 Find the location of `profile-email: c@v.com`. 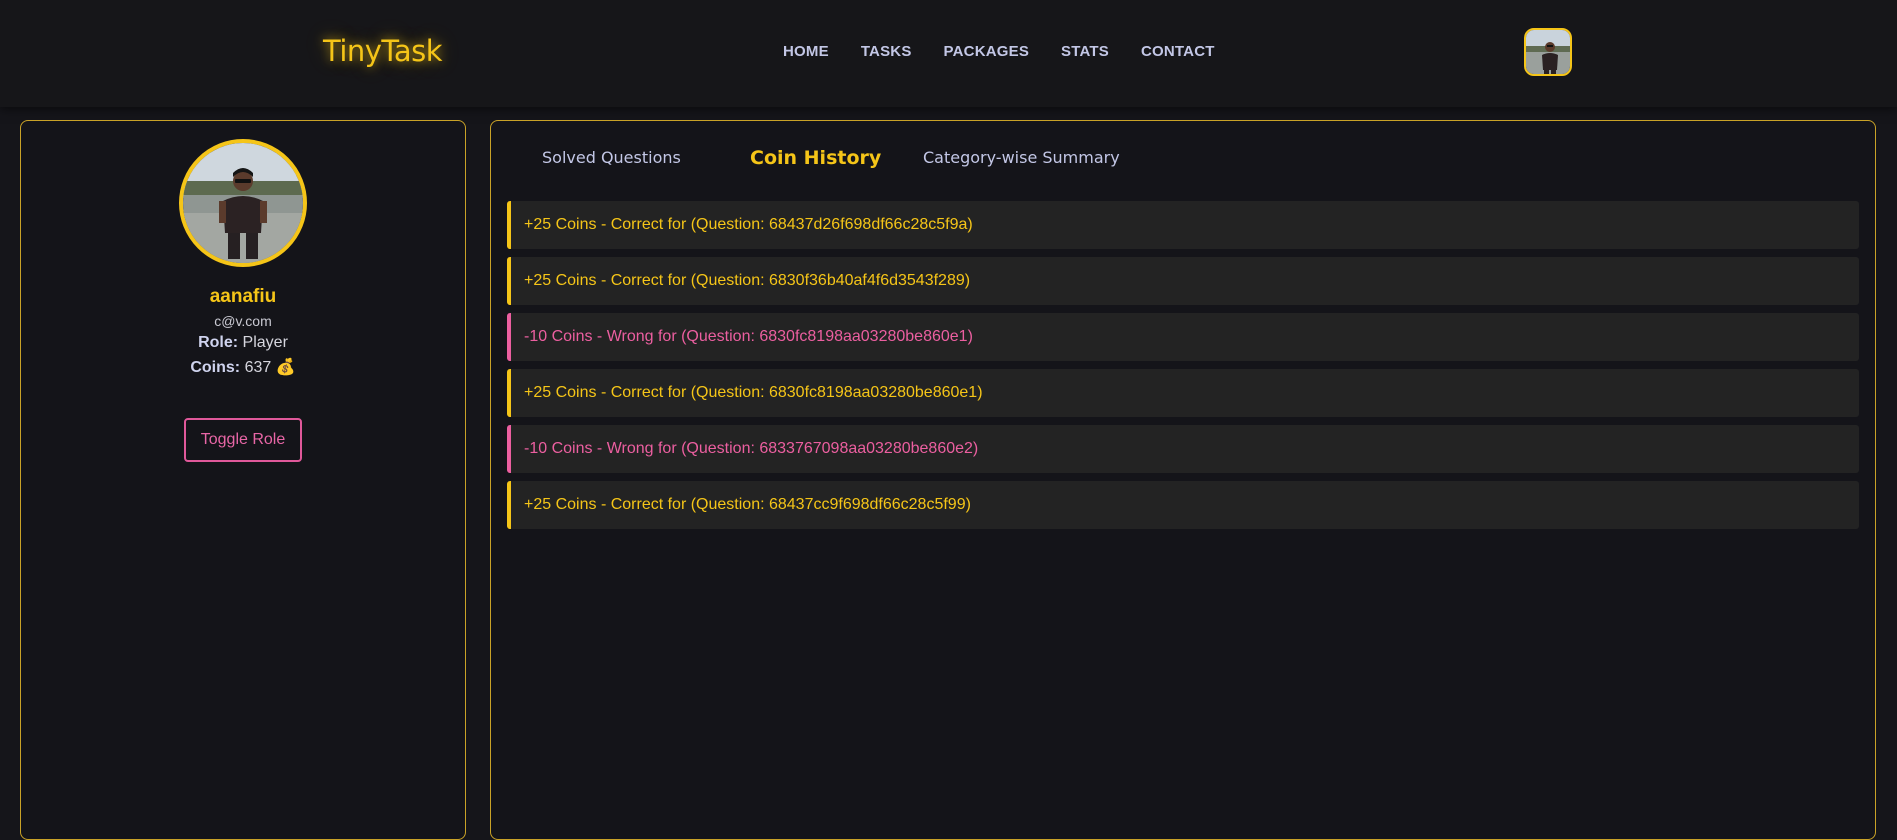

profile-email: c@v.com is located at coordinates (243, 321).